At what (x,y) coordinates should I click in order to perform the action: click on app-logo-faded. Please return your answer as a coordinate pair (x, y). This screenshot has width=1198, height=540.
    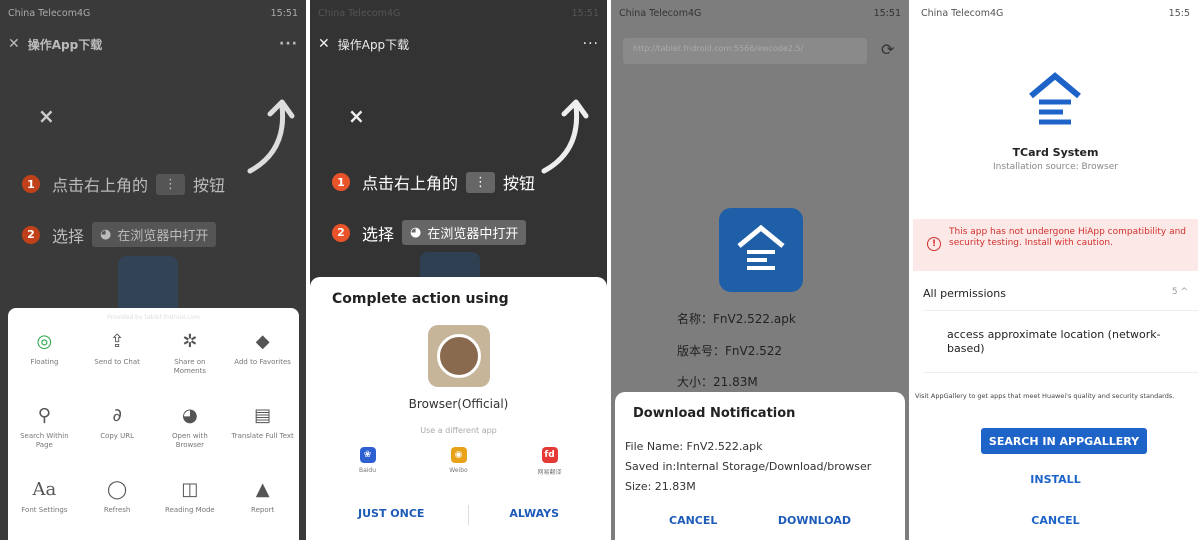
    Looking at the image, I should click on (148, 286).